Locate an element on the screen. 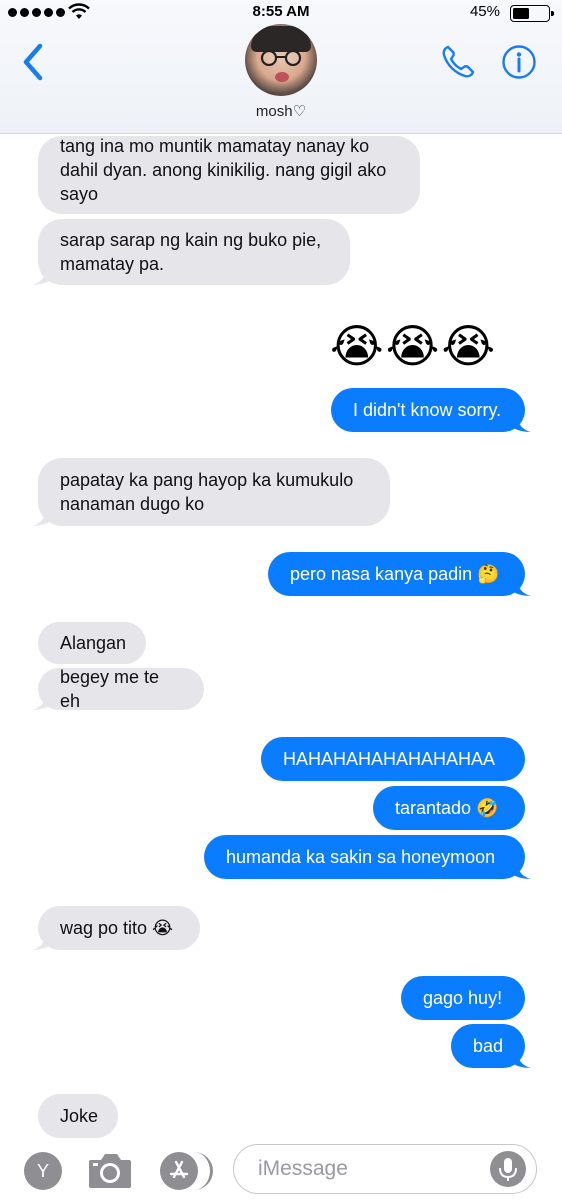 This screenshot has width=562, height=1200. message-outgoing: I didn't know sorry. is located at coordinates (431, 410).